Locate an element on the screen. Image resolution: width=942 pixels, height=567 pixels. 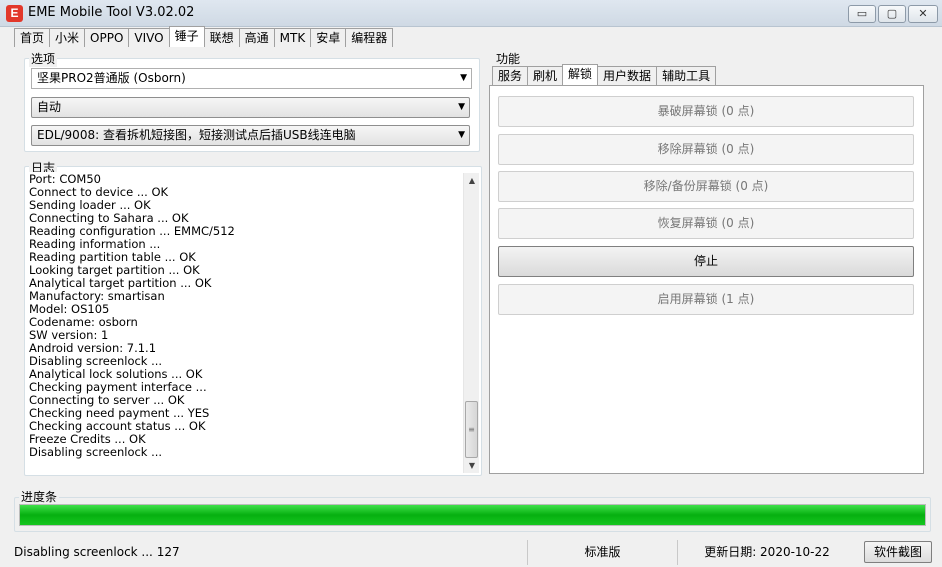
tab-3: VIVO is located at coordinates (149, 37).